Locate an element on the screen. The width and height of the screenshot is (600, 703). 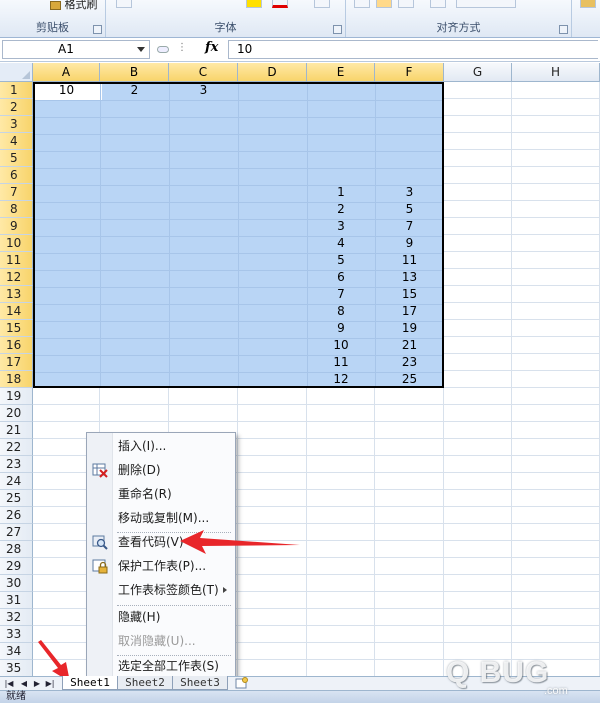
row-header-18: 18 is located at coordinates (16, 379).